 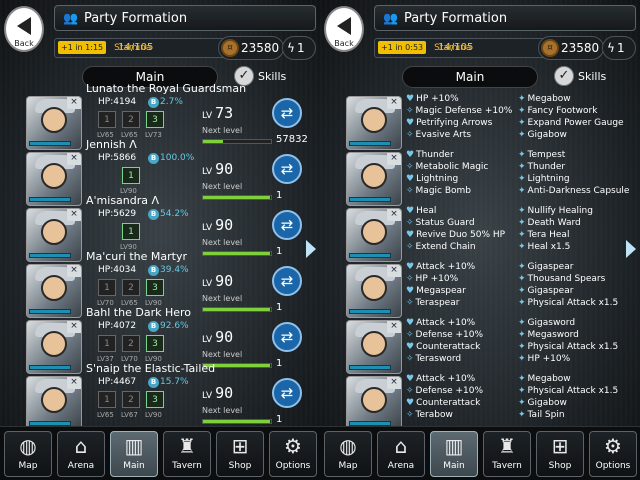 I want to click on nav-label: Main, so click(x=134, y=466).